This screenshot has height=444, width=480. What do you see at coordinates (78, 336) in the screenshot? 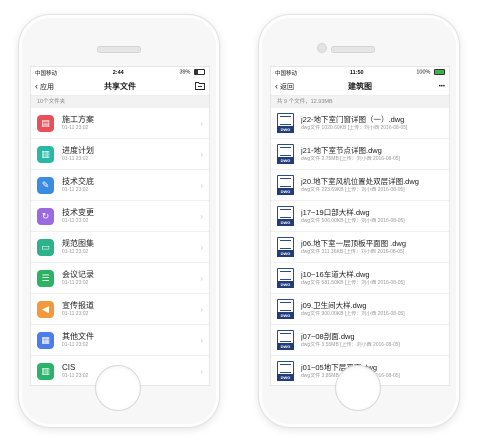
I see `folder-name: 其他文件` at bounding box center [78, 336].